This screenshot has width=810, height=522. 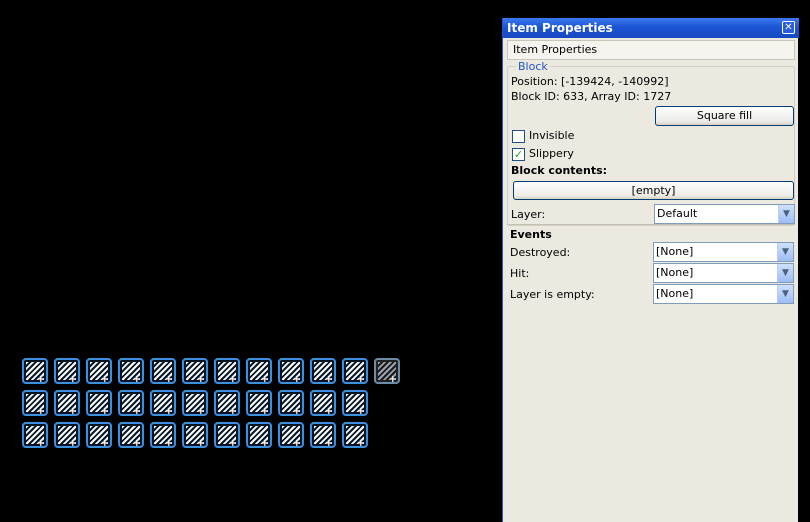 I want to click on destroyed-event-value: [None], so click(x=675, y=251).